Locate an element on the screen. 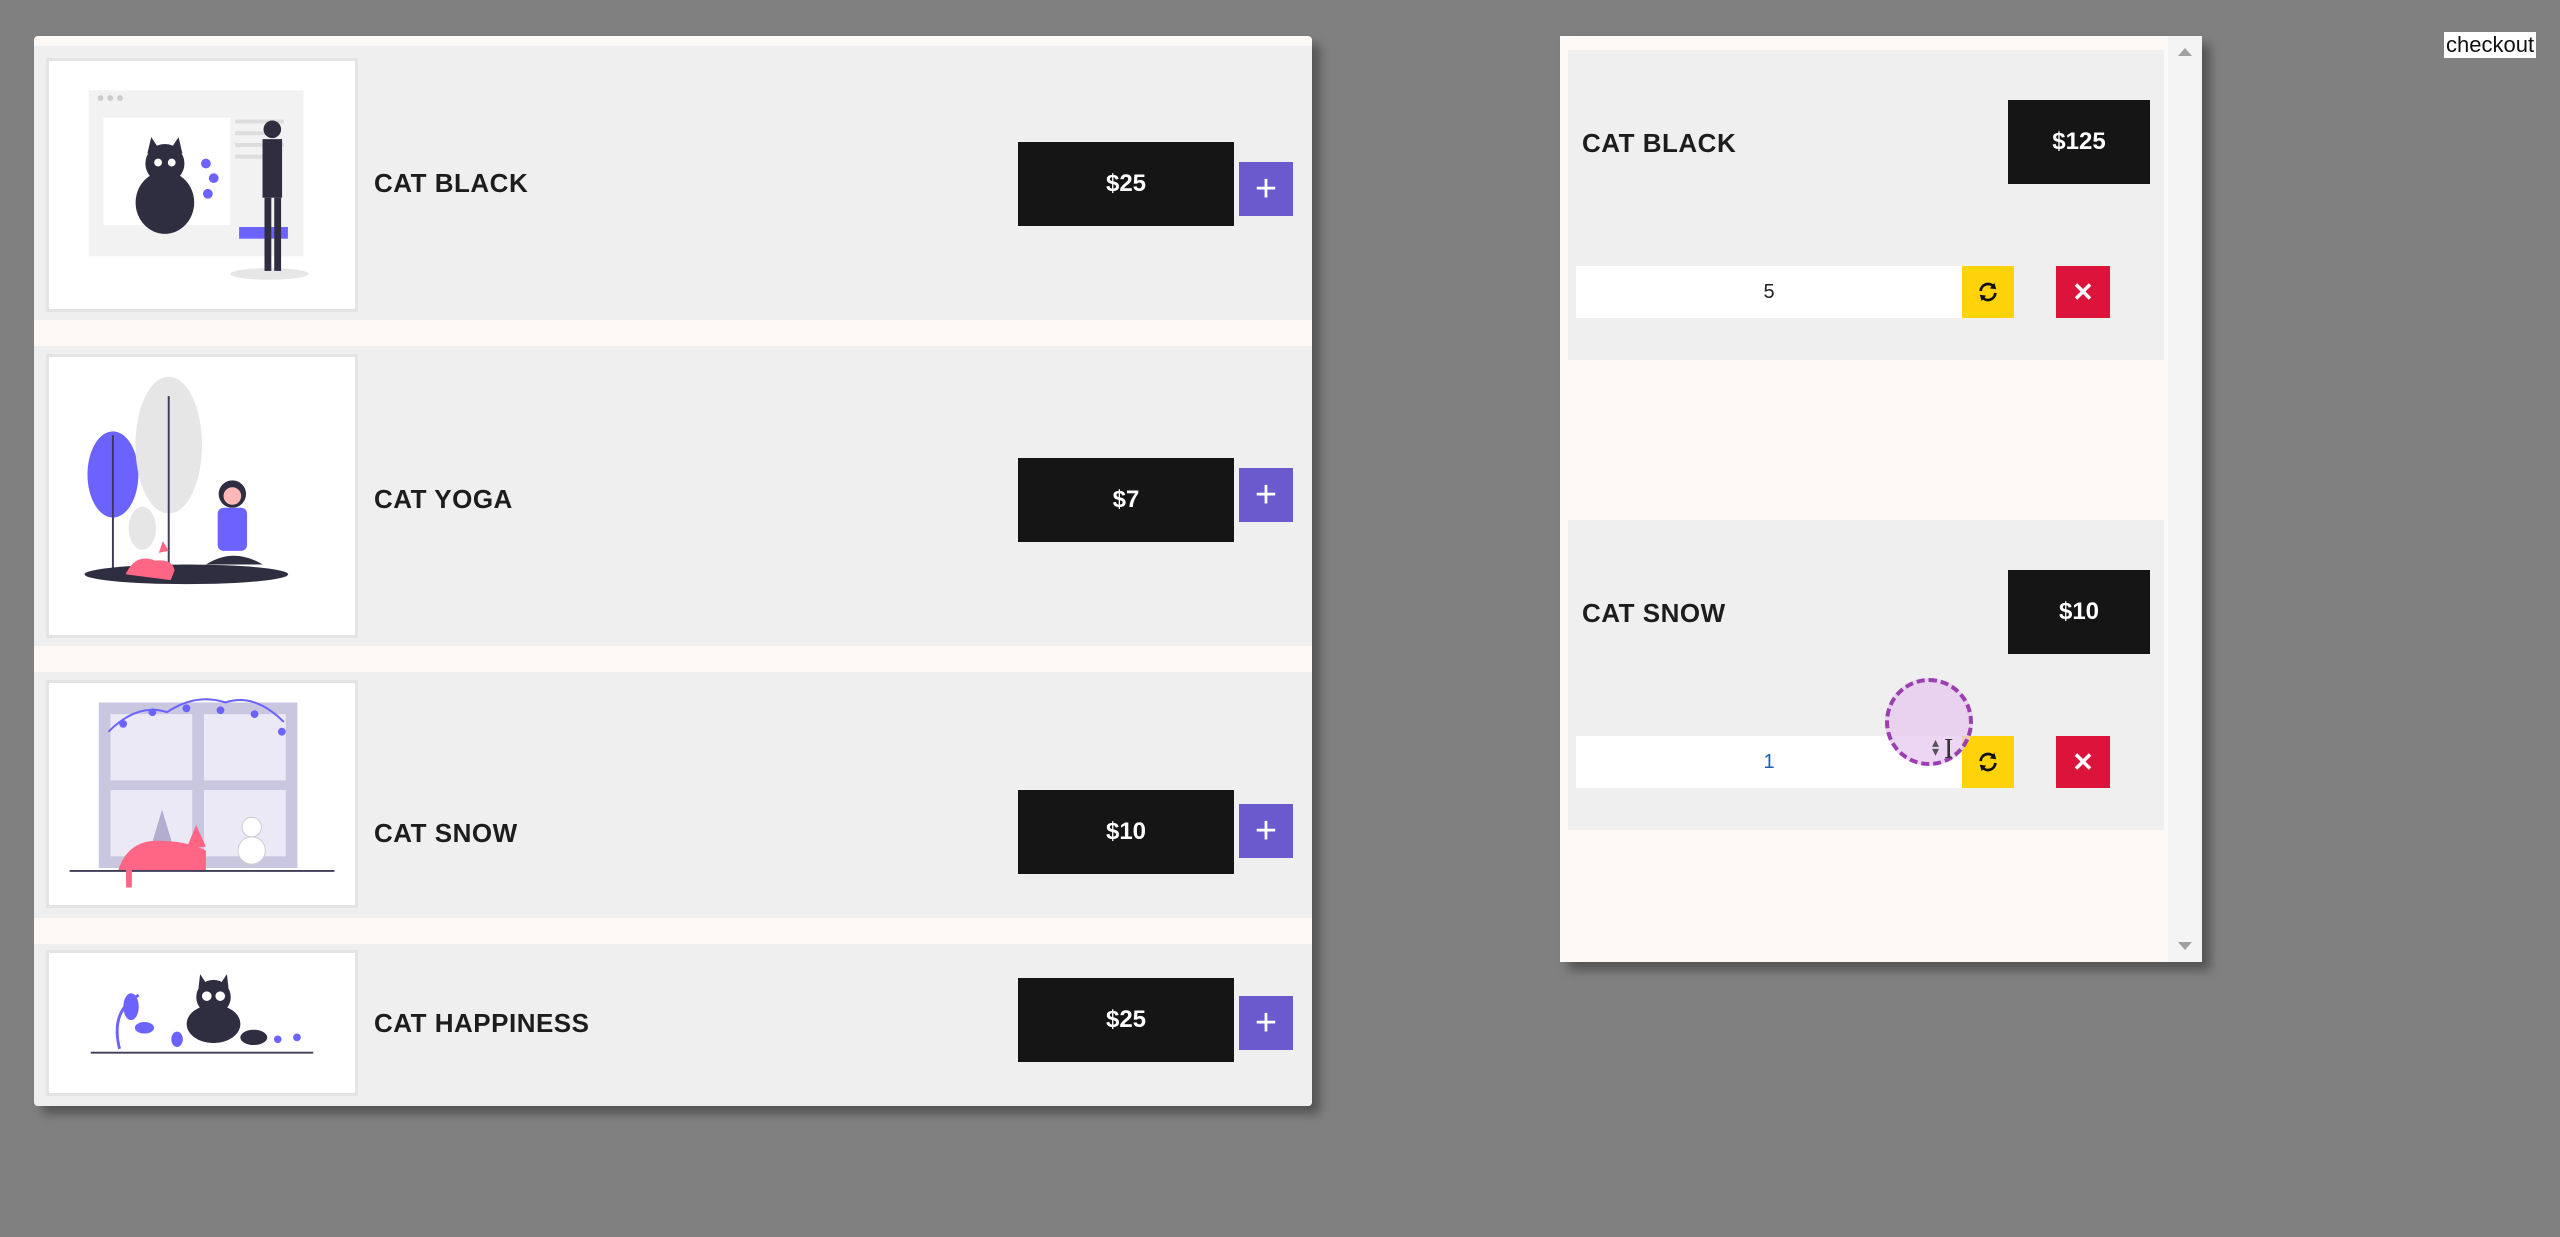  product-price: $10 is located at coordinates (1126, 832).